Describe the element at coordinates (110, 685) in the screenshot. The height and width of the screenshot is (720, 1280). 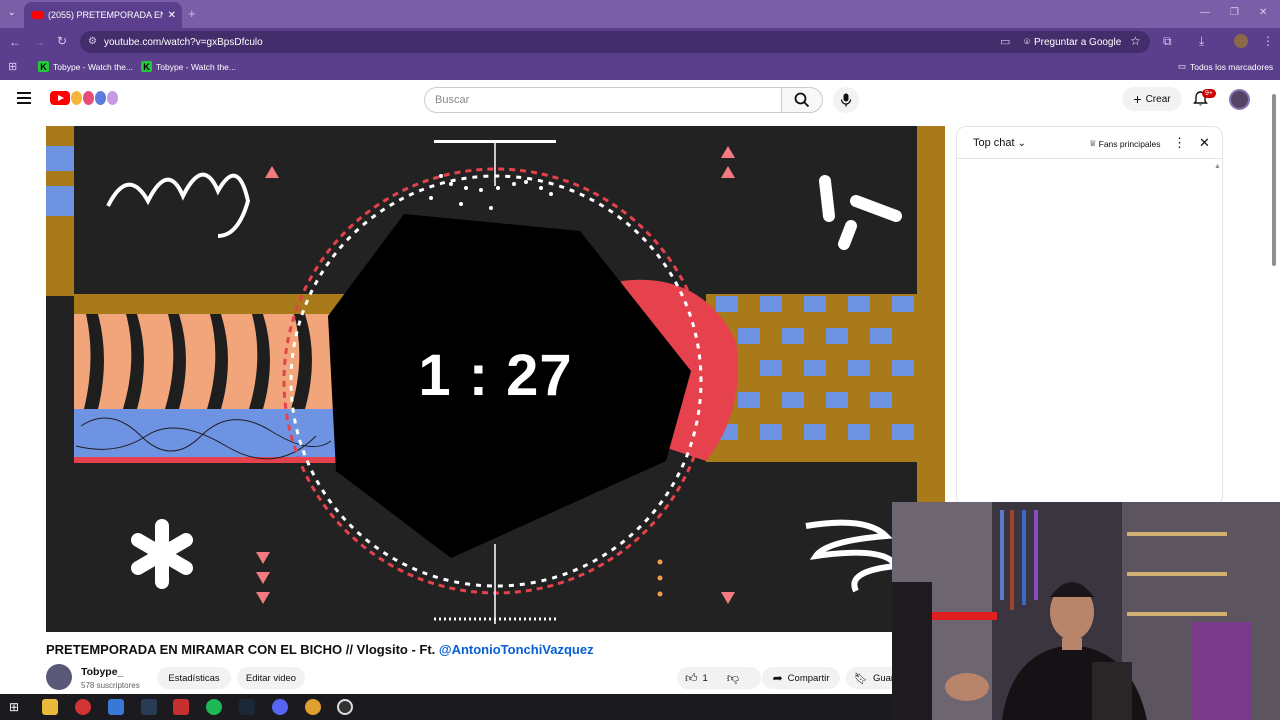
I see `subscriber-count: 578 suscriptores` at that location.